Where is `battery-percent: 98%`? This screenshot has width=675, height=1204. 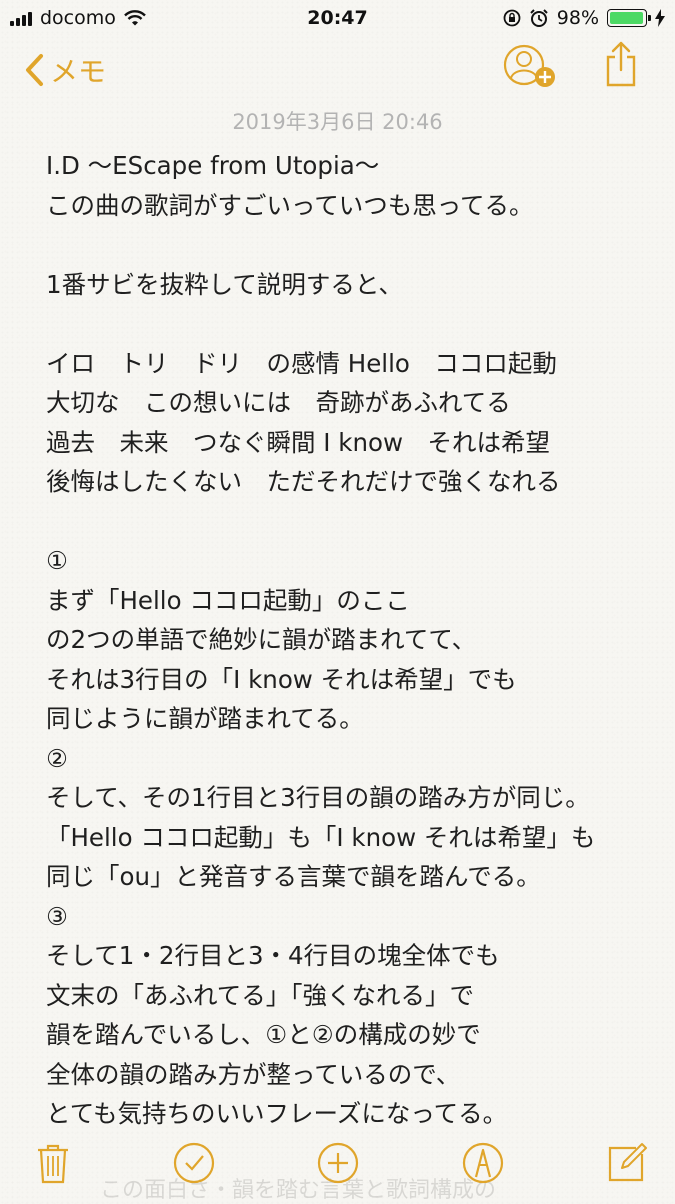 battery-percent: 98% is located at coordinates (577, 18).